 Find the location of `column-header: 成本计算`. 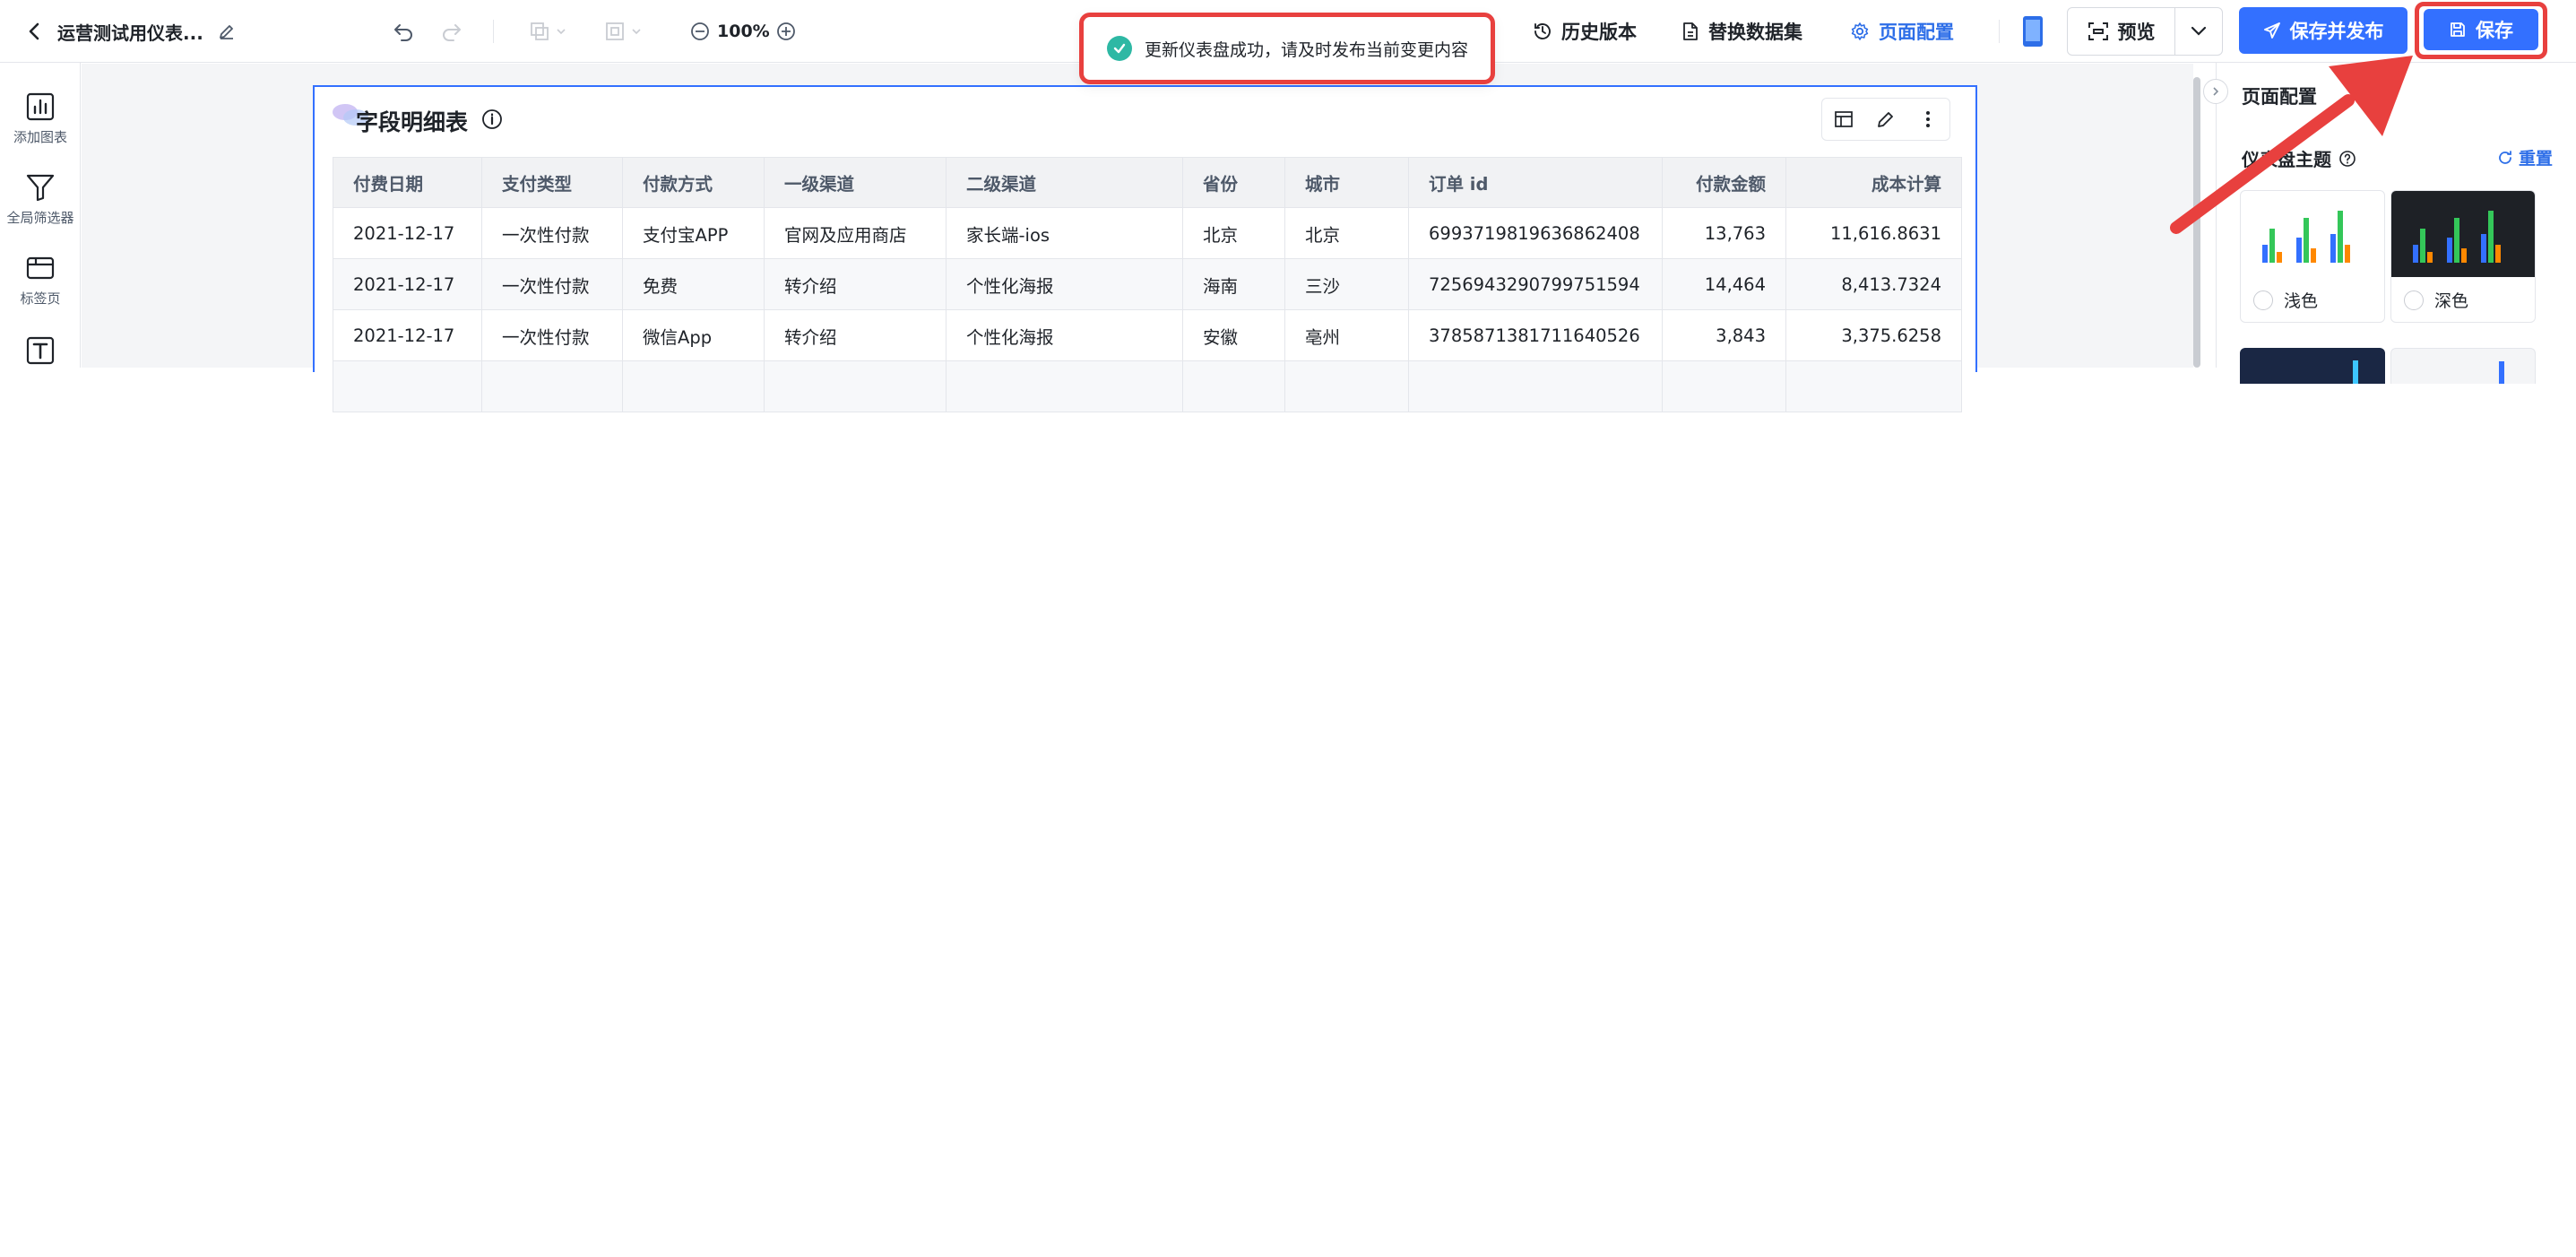

column-header: 成本计算 is located at coordinates (1873, 182).